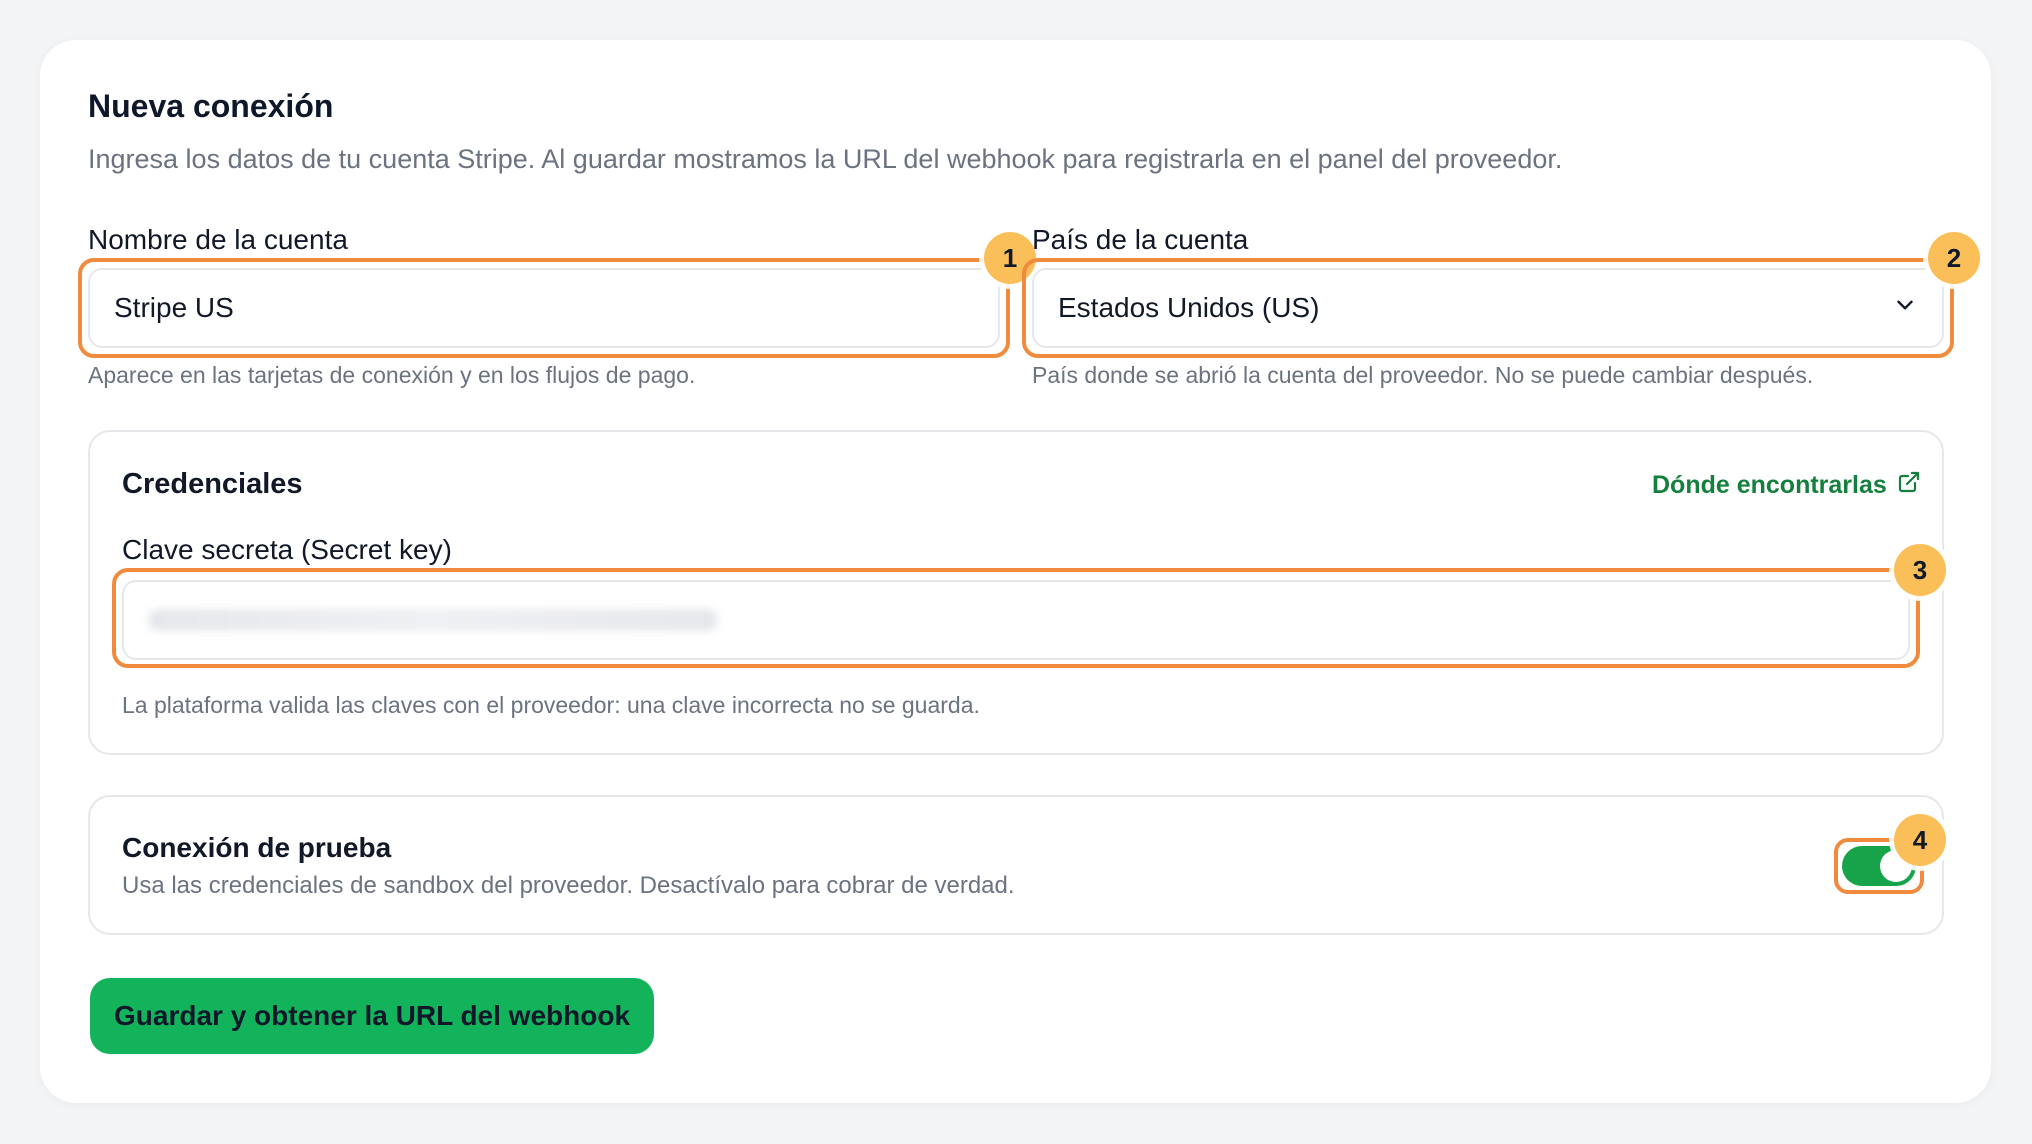 Image resolution: width=2032 pixels, height=1144 pixels. I want to click on highlight-account-name, so click(544, 308).